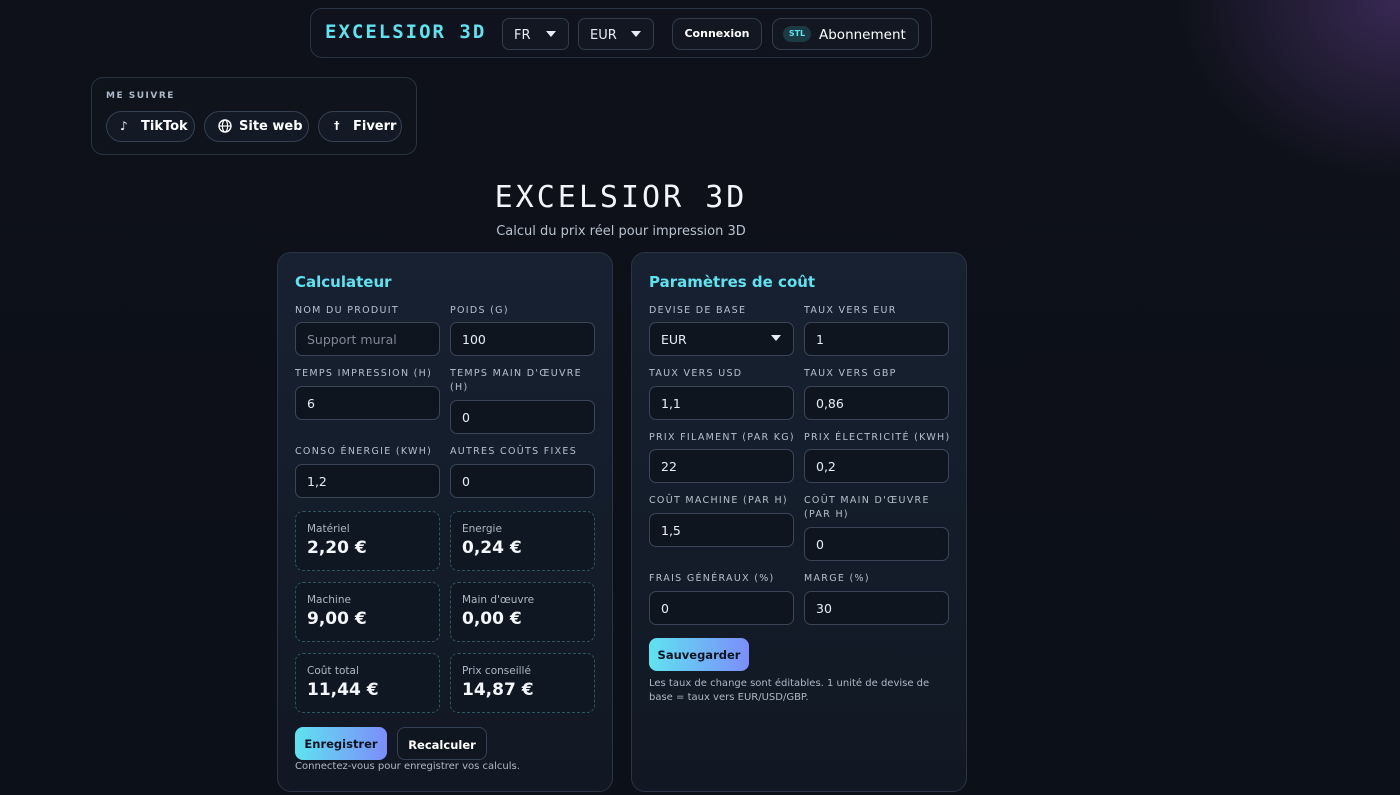 This screenshot has width=1400, height=795. Describe the element at coordinates (797, 34) in the screenshot. I see `stl-badge: STL` at that location.